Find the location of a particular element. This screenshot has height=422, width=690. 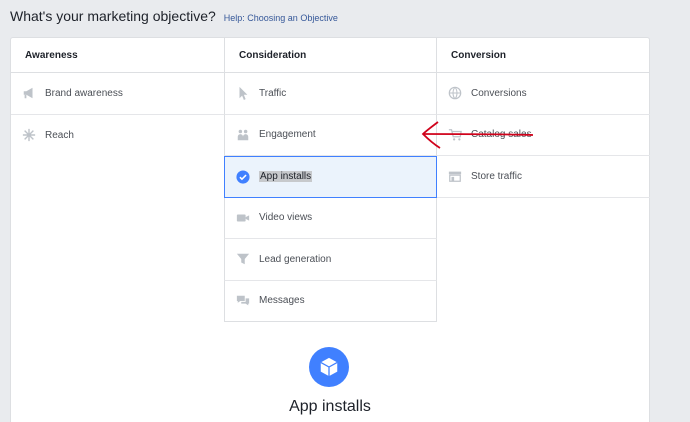

objective-brand-awareness: Brand awareness is located at coordinates (117, 94).